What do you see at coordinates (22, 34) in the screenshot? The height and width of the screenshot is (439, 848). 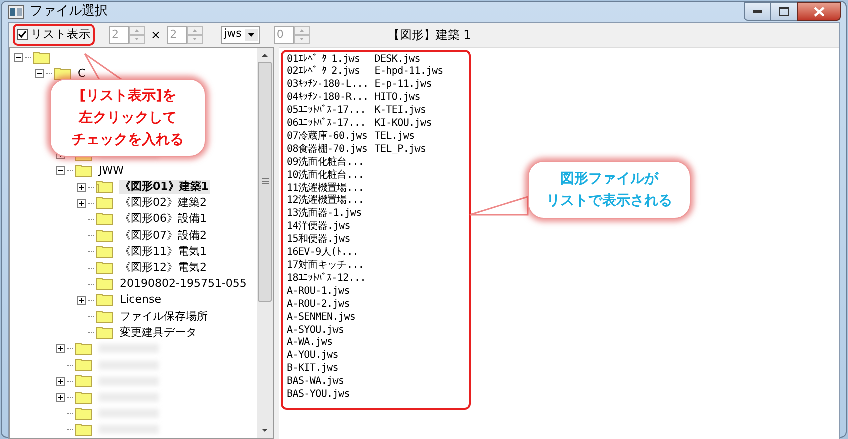 I see `check-icon` at bounding box center [22, 34].